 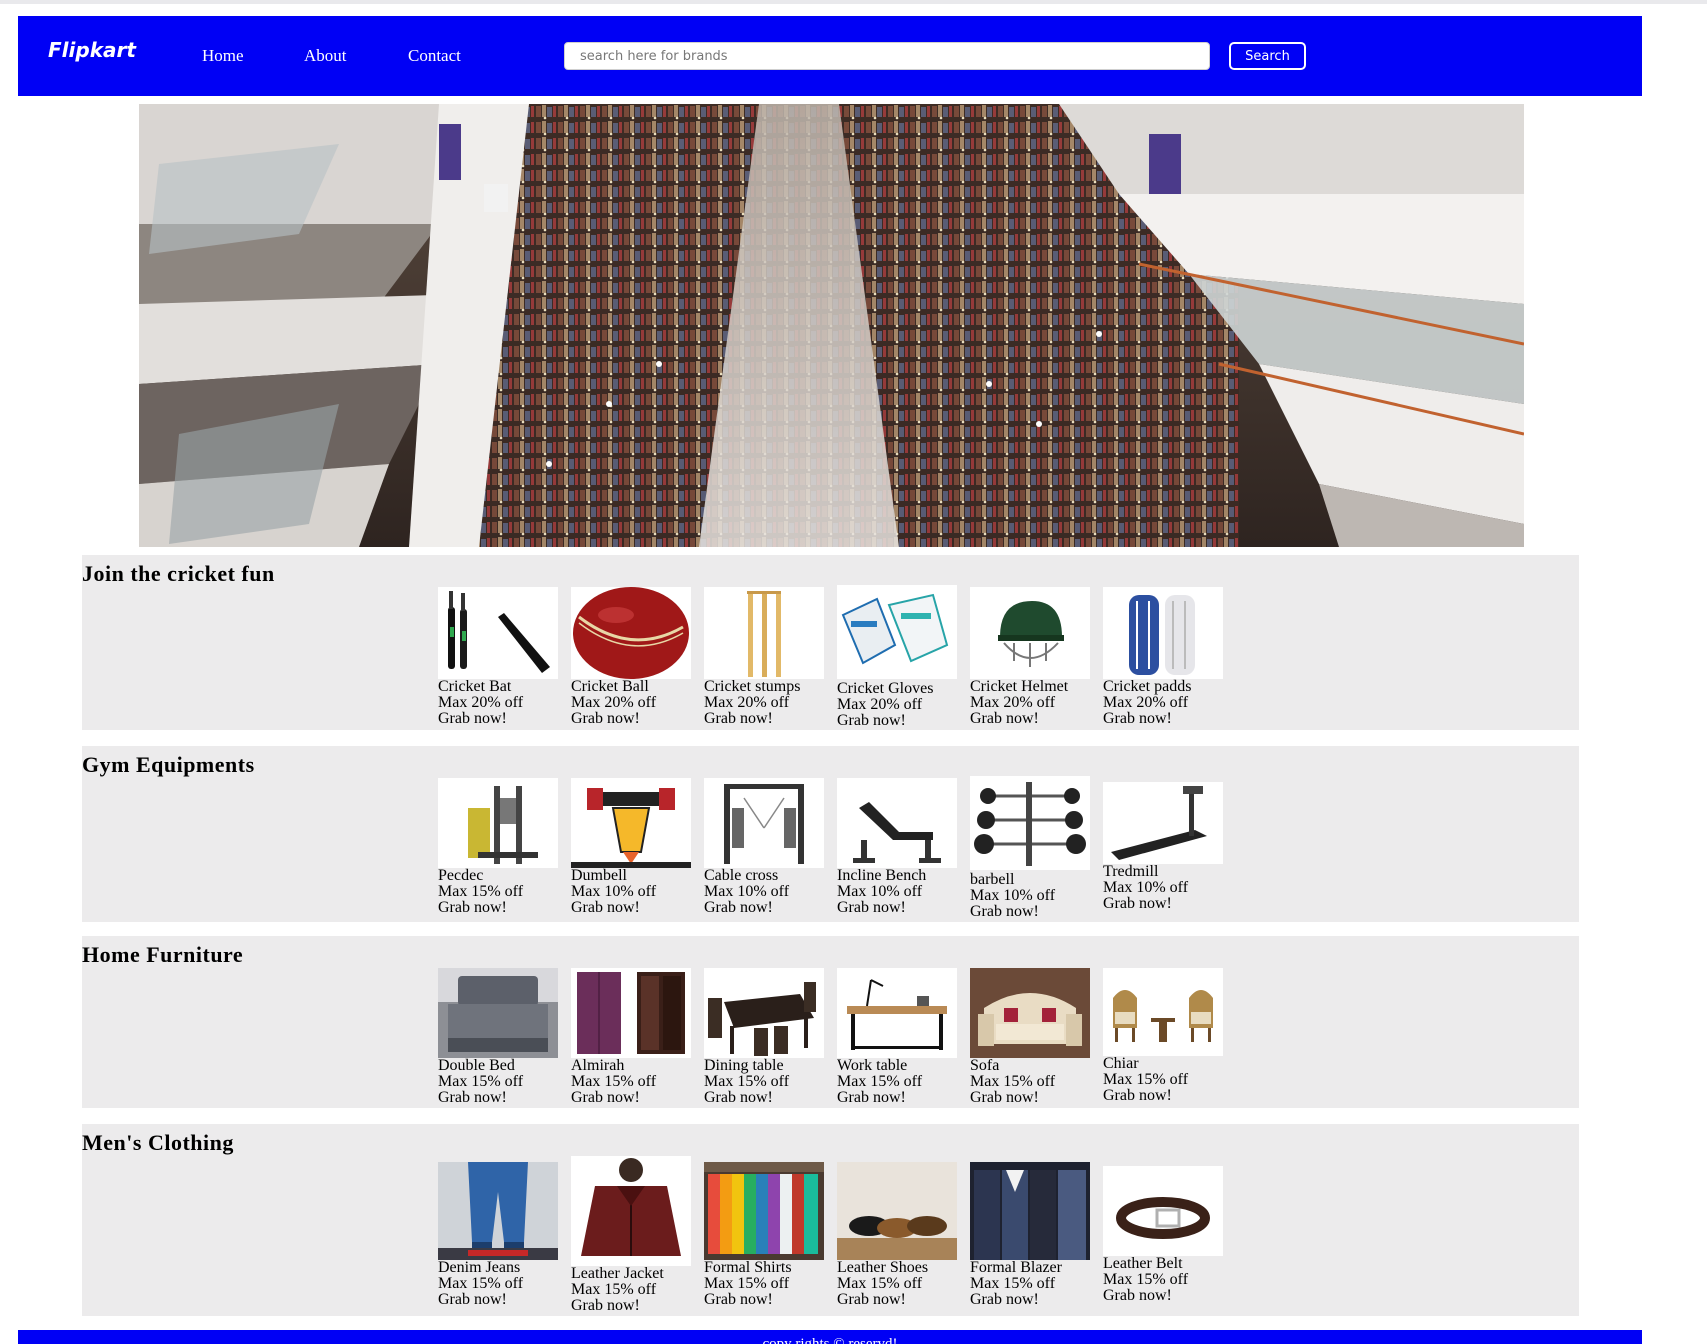 What do you see at coordinates (223, 56) in the screenshot?
I see `nav-link-home: Home` at bounding box center [223, 56].